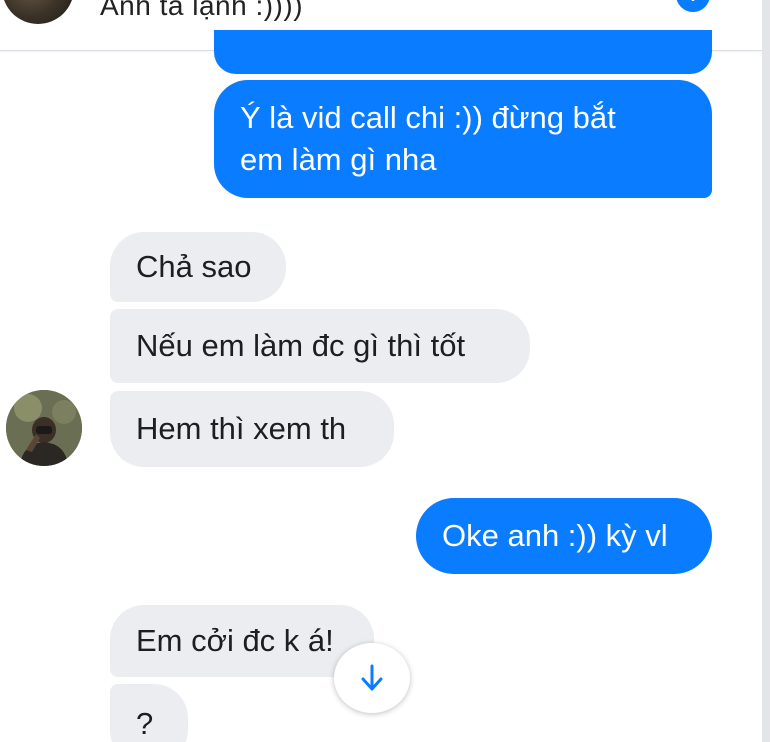 This screenshot has height=742, width=770. I want to click on incoming-message: Hem thì xem th, so click(252, 429).